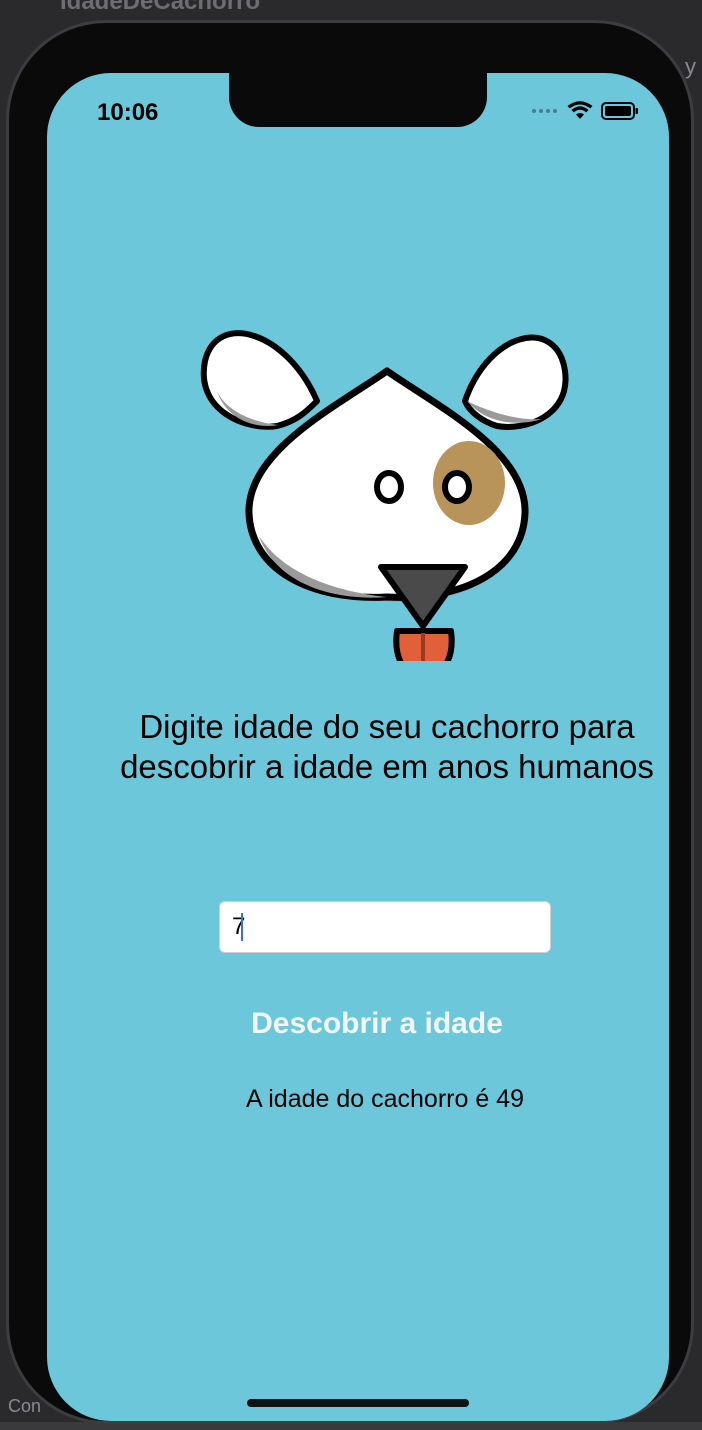 The image size is (702, 1430). Describe the element at coordinates (358, 100) in the screenshot. I see `notch` at that location.